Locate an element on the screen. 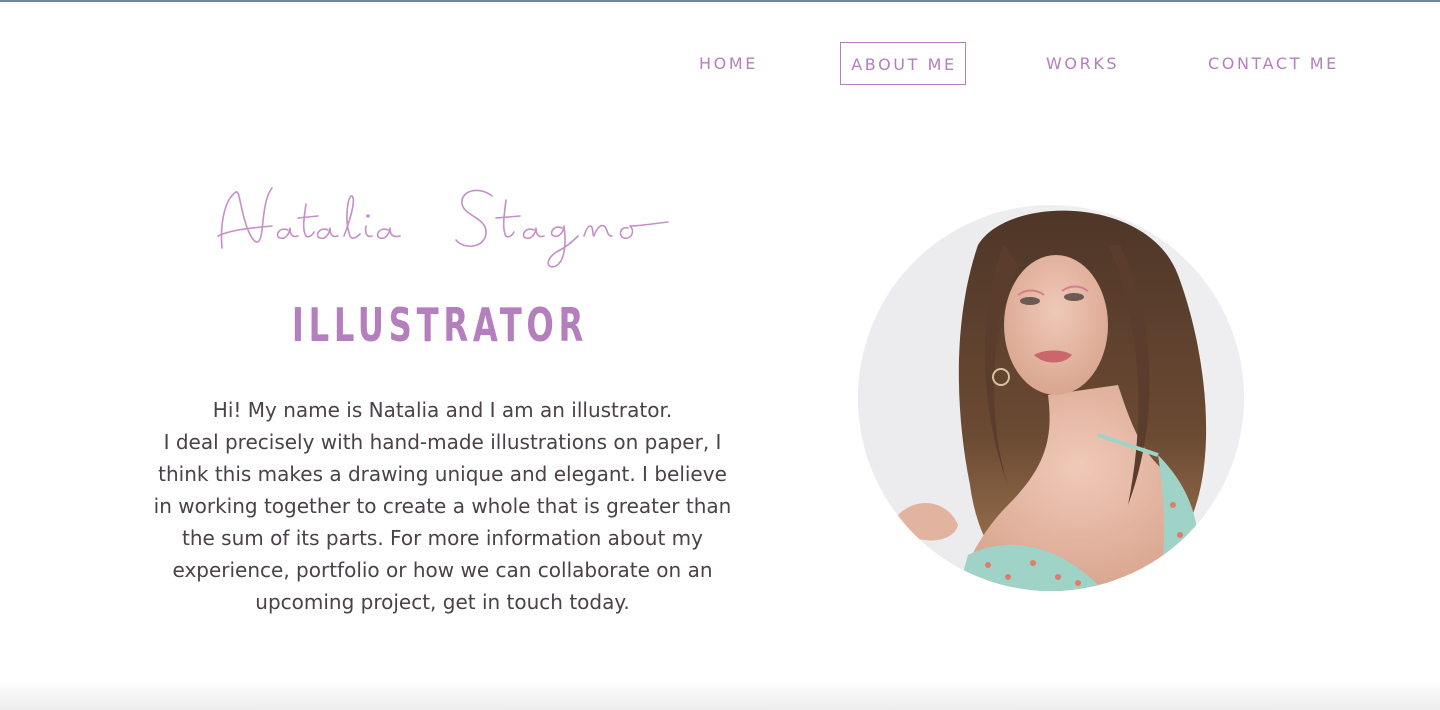 The width and height of the screenshot is (1440, 710). bio-line: upcoming project, get in touch today. is located at coordinates (442, 602).